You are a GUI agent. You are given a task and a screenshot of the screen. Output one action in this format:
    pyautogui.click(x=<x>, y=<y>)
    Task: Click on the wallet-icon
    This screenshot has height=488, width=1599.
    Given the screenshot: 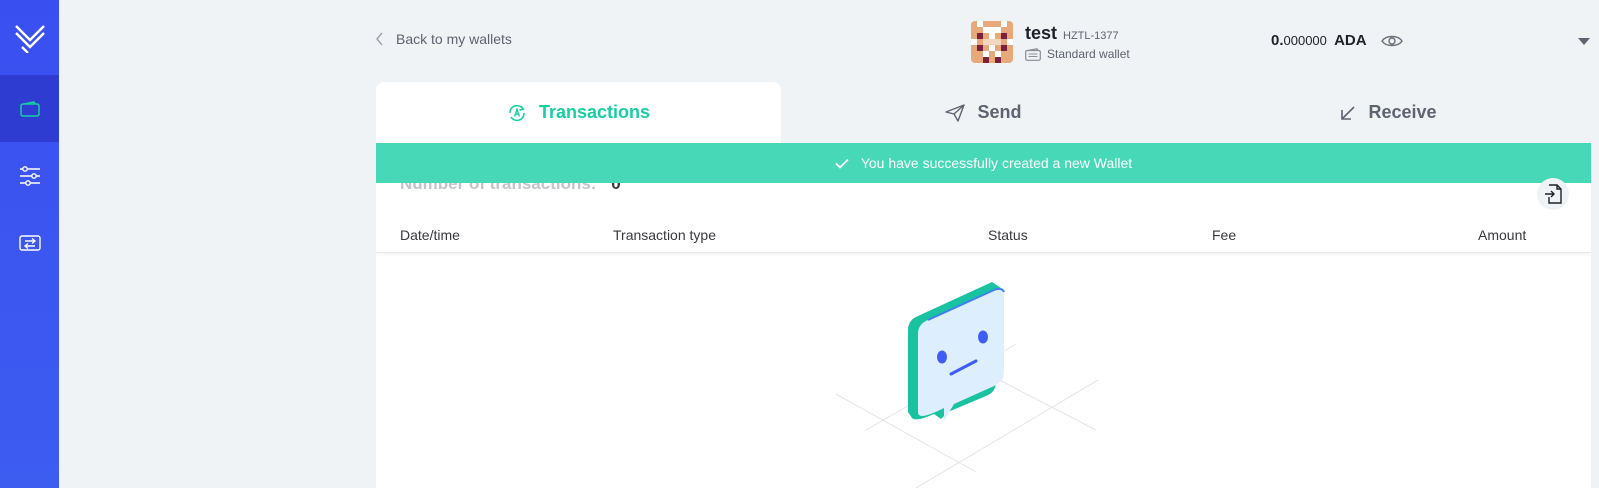 What is the action you would take?
    pyautogui.click(x=29, y=108)
    